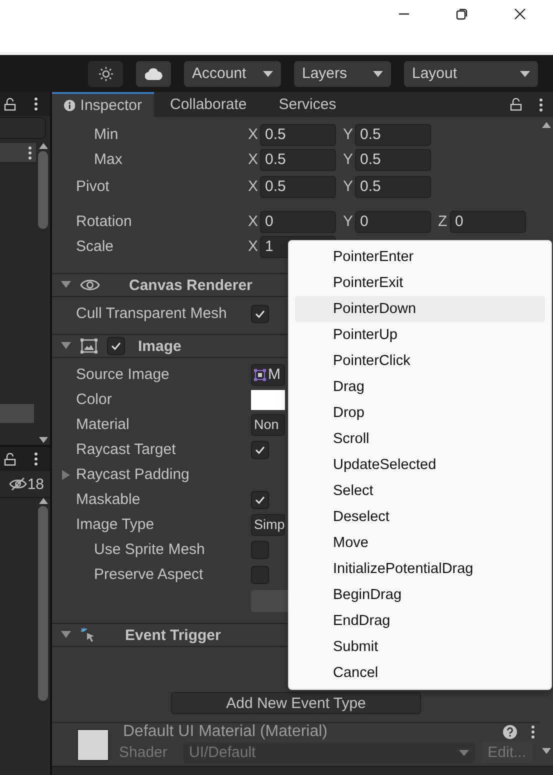  Describe the element at coordinates (126, 449) in the screenshot. I see `property-label: Raycast Target` at that location.